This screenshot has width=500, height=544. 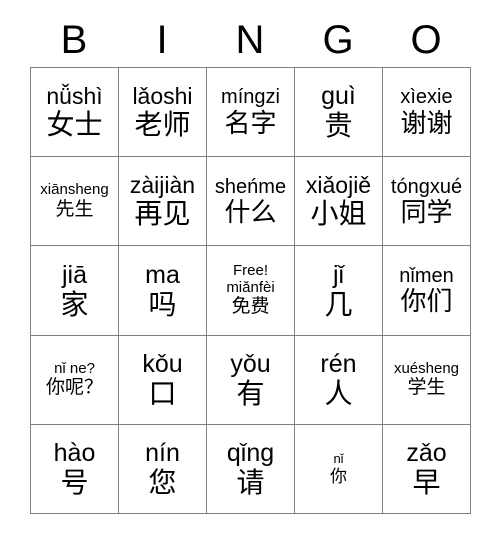 What do you see at coordinates (162, 393) in the screenshot?
I see `bingo-cell-hanzi: 口` at bounding box center [162, 393].